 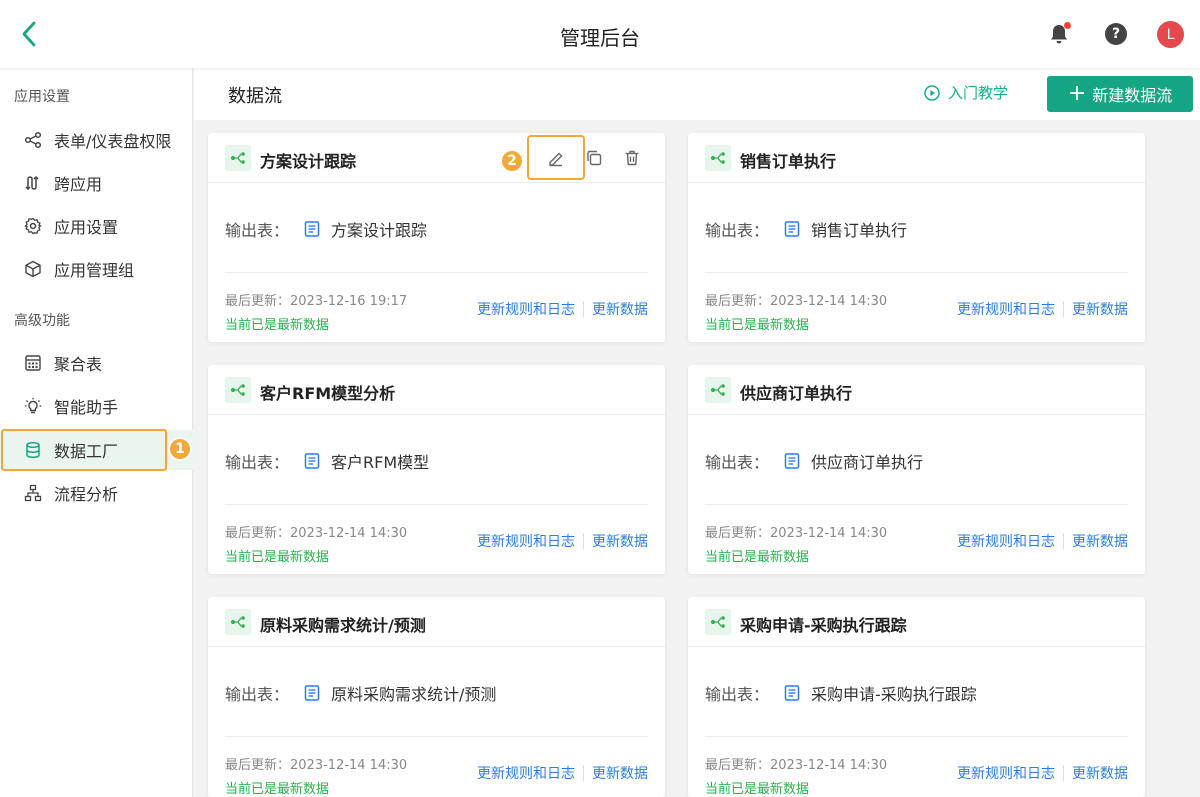 I want to click on bell-icon, so click(x=1059, y=34).